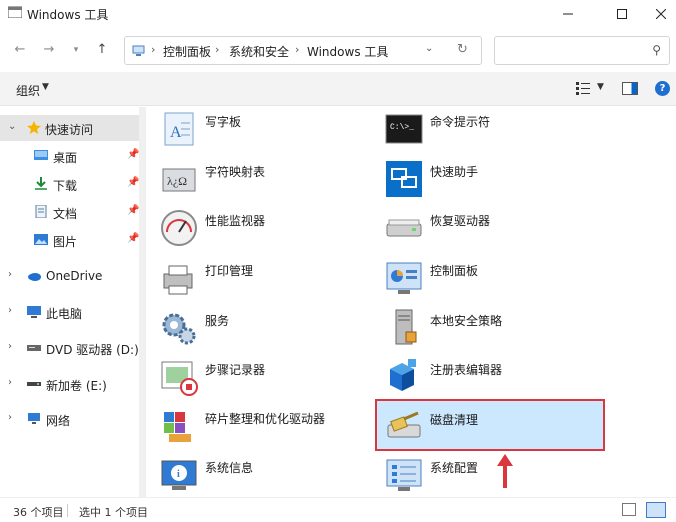 This screenshot has width=676, height=522. What do you see at coordinates (404, 129) in the screenshot?
I see `cmd-icon: C:\>_` at bounding box center [404, 129].